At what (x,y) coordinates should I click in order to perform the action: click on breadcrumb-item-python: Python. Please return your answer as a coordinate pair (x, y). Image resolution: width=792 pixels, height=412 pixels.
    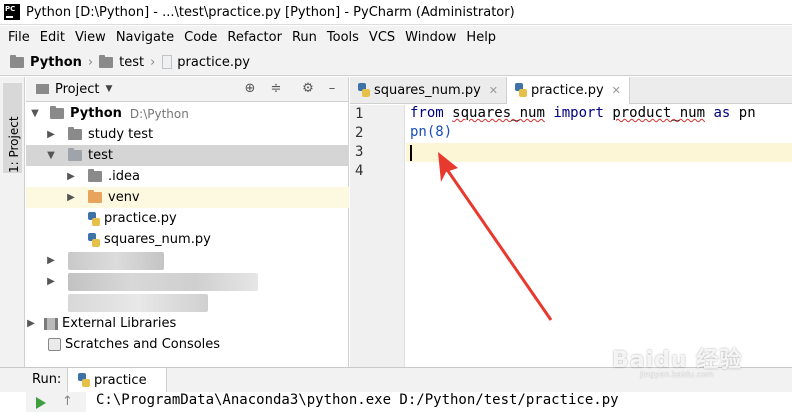
    Looking at the image, I should click on (46, 62).